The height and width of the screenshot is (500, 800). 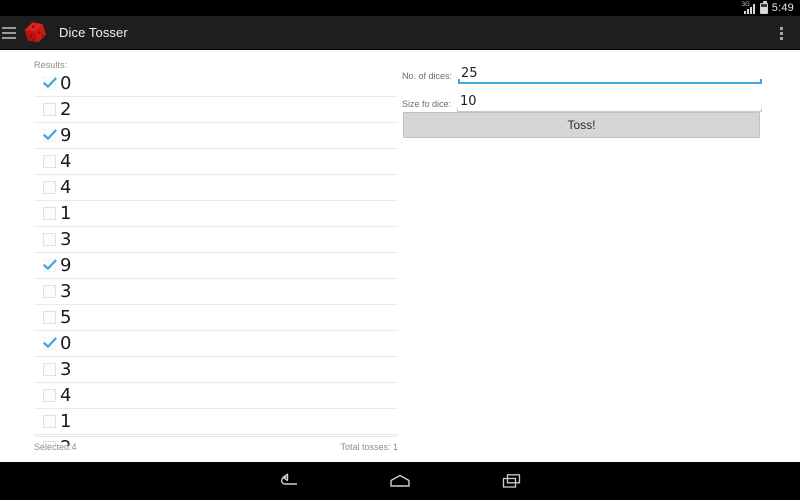 I want to click on dice-size-input: 10, so click(x=609, y=102).